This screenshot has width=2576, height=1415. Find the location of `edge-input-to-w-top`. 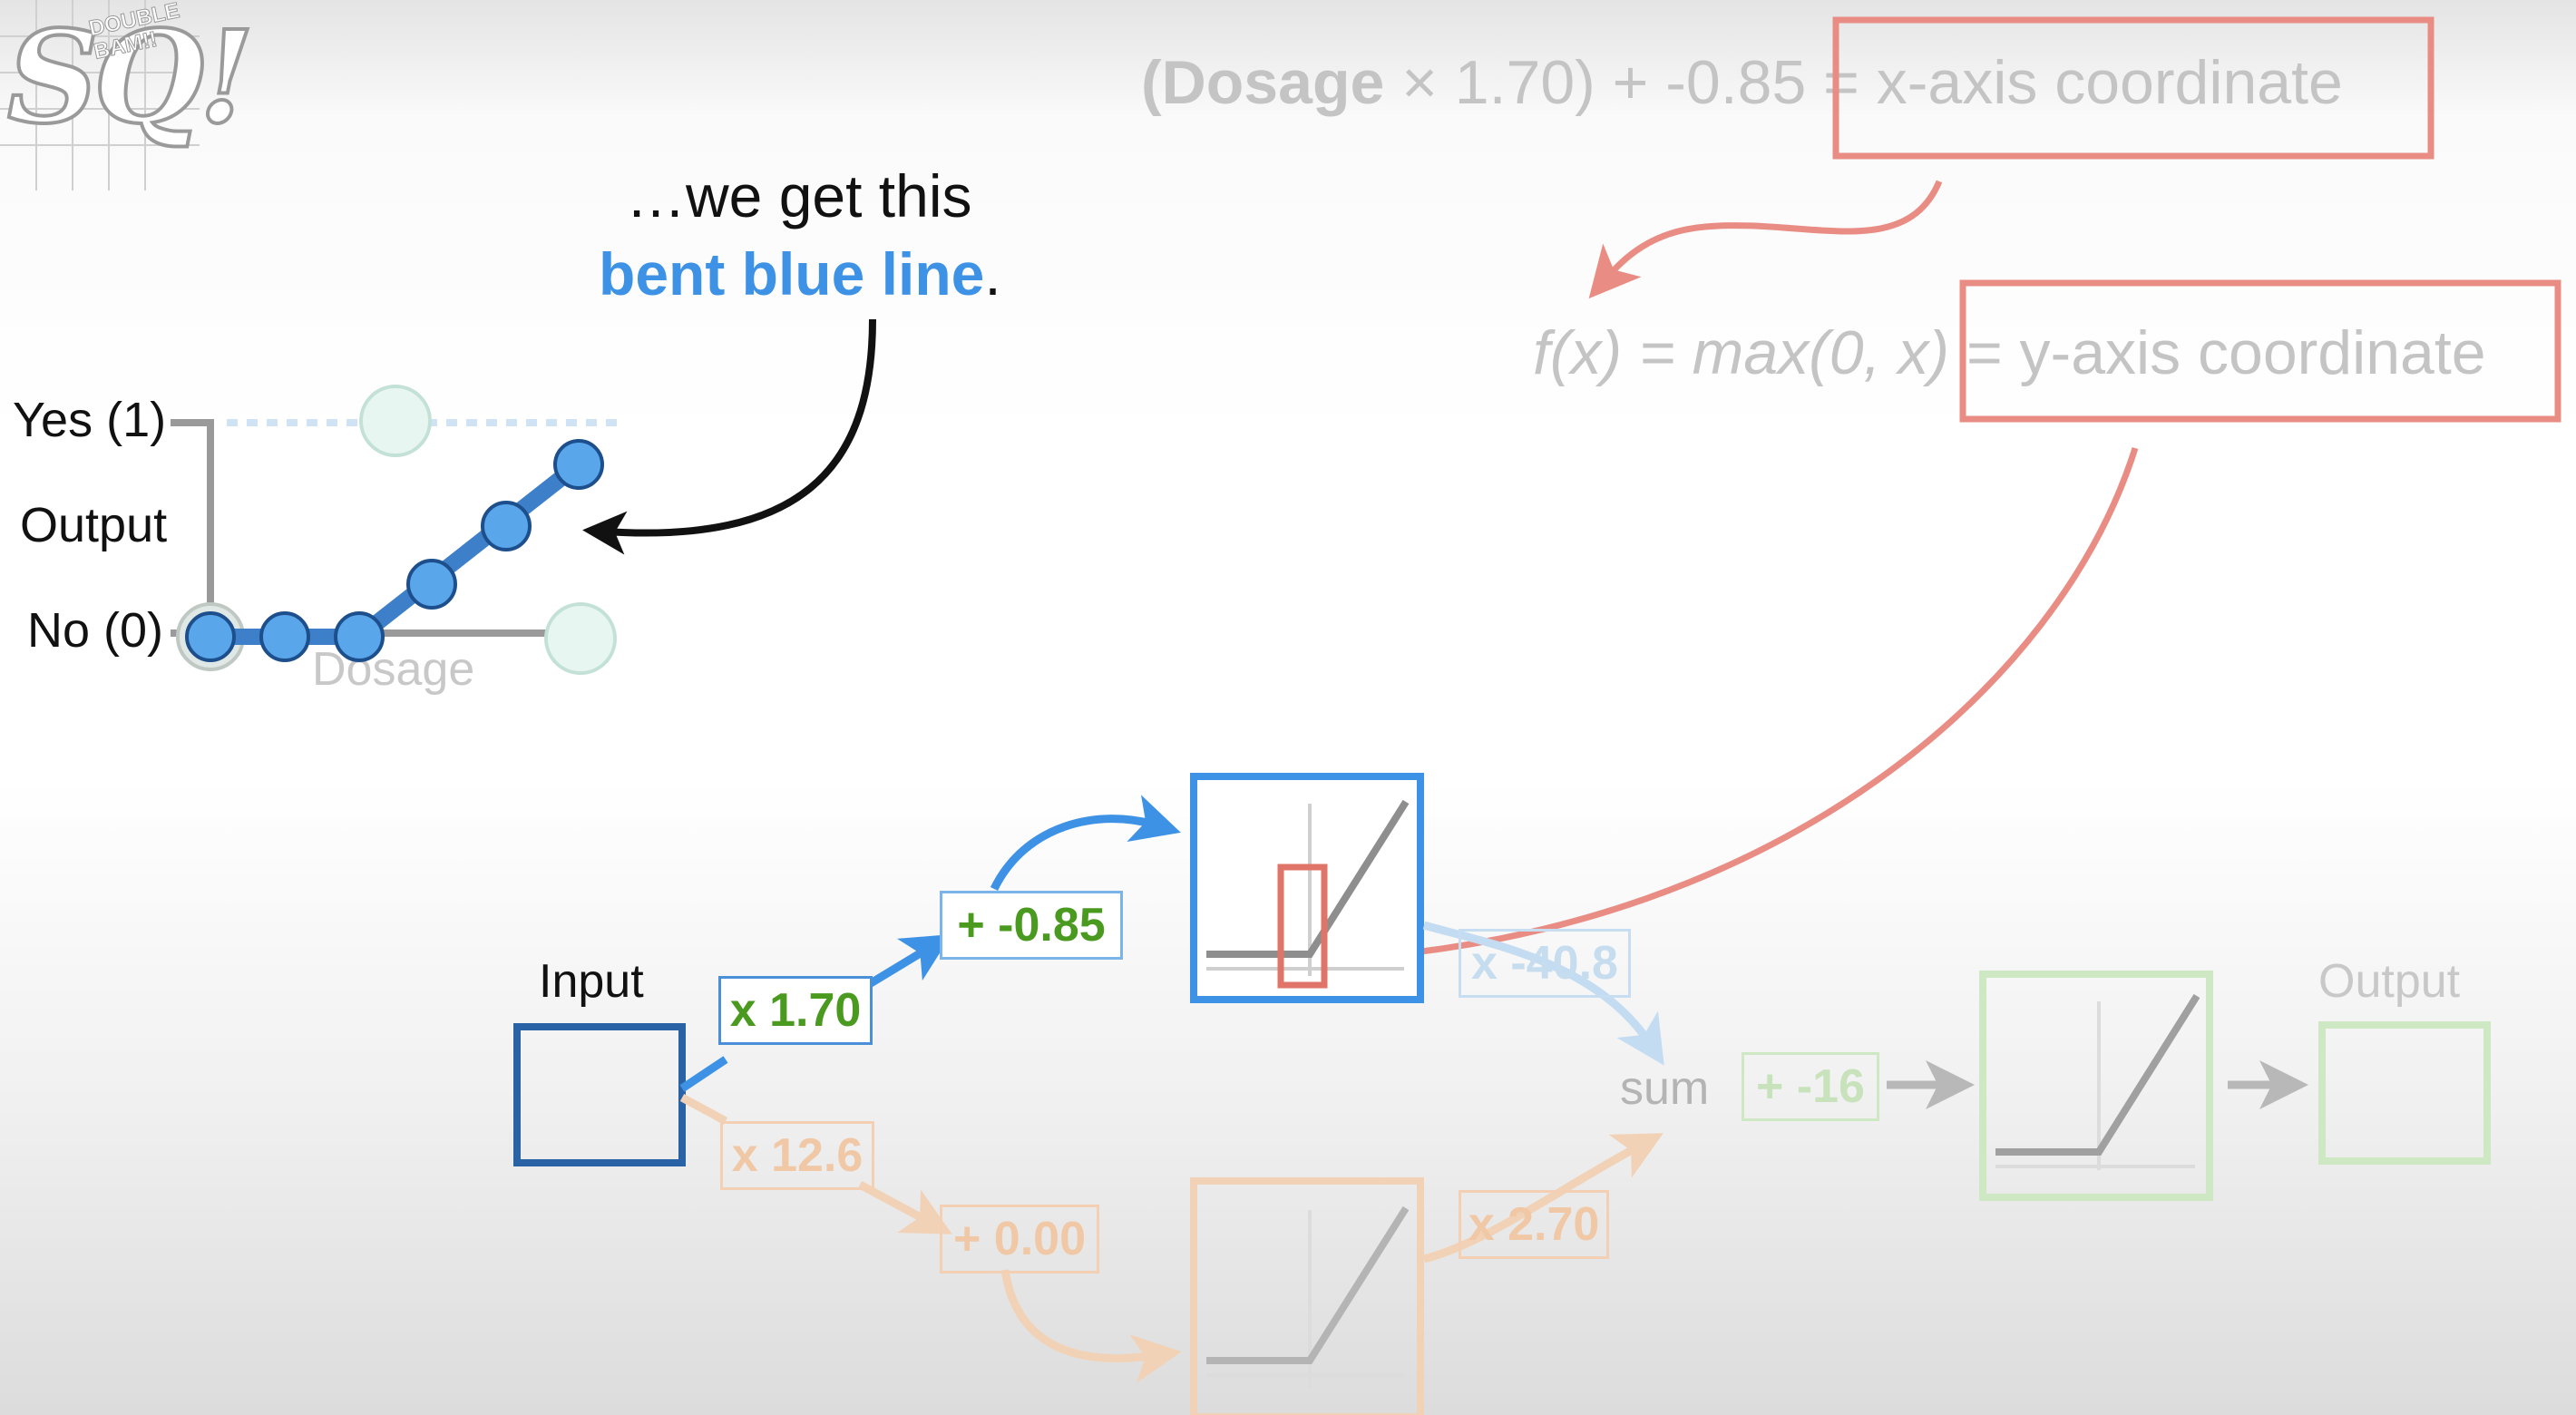

edge-input-to-w-top is located at coordinates (703, 1074).